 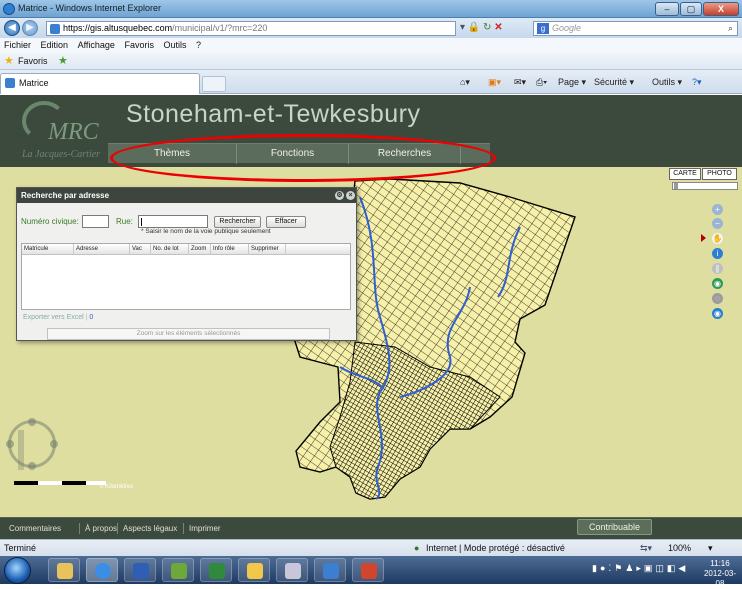 What do you see at coordinates (703, 238) in the screenshot?
I see `active-tool-marker-icon` at bounding box center [703, 238].